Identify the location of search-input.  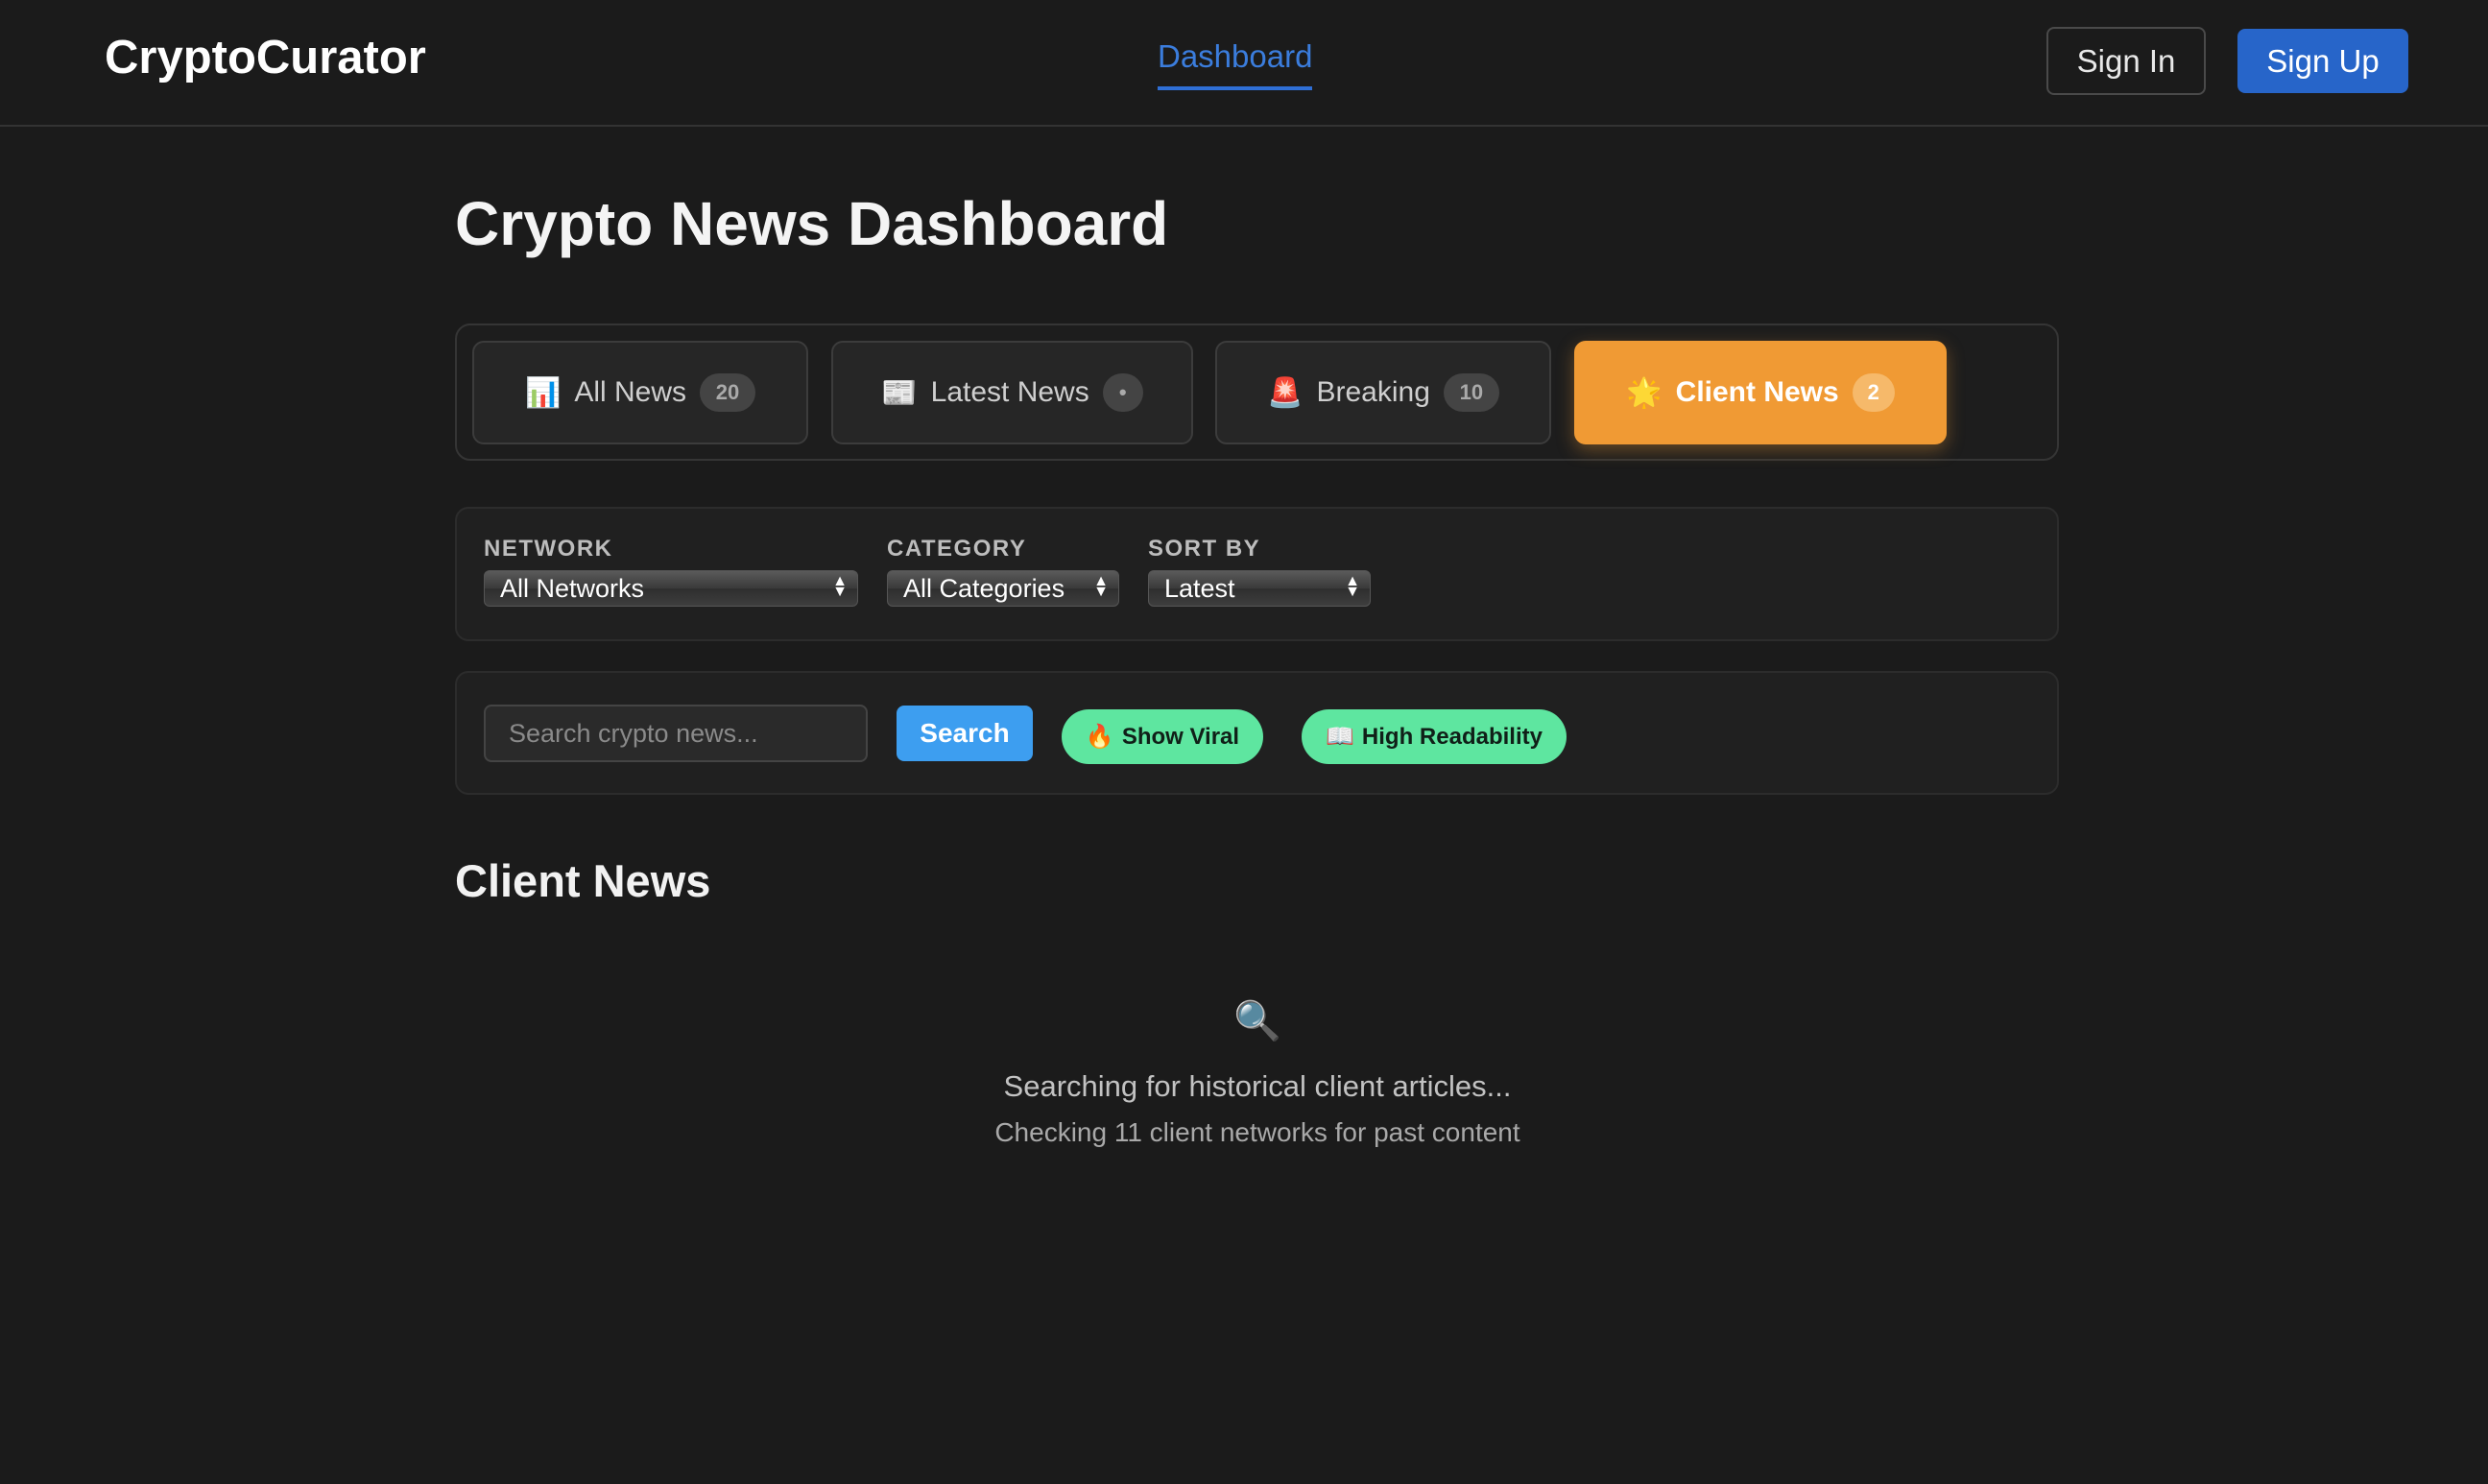
(676, 734).